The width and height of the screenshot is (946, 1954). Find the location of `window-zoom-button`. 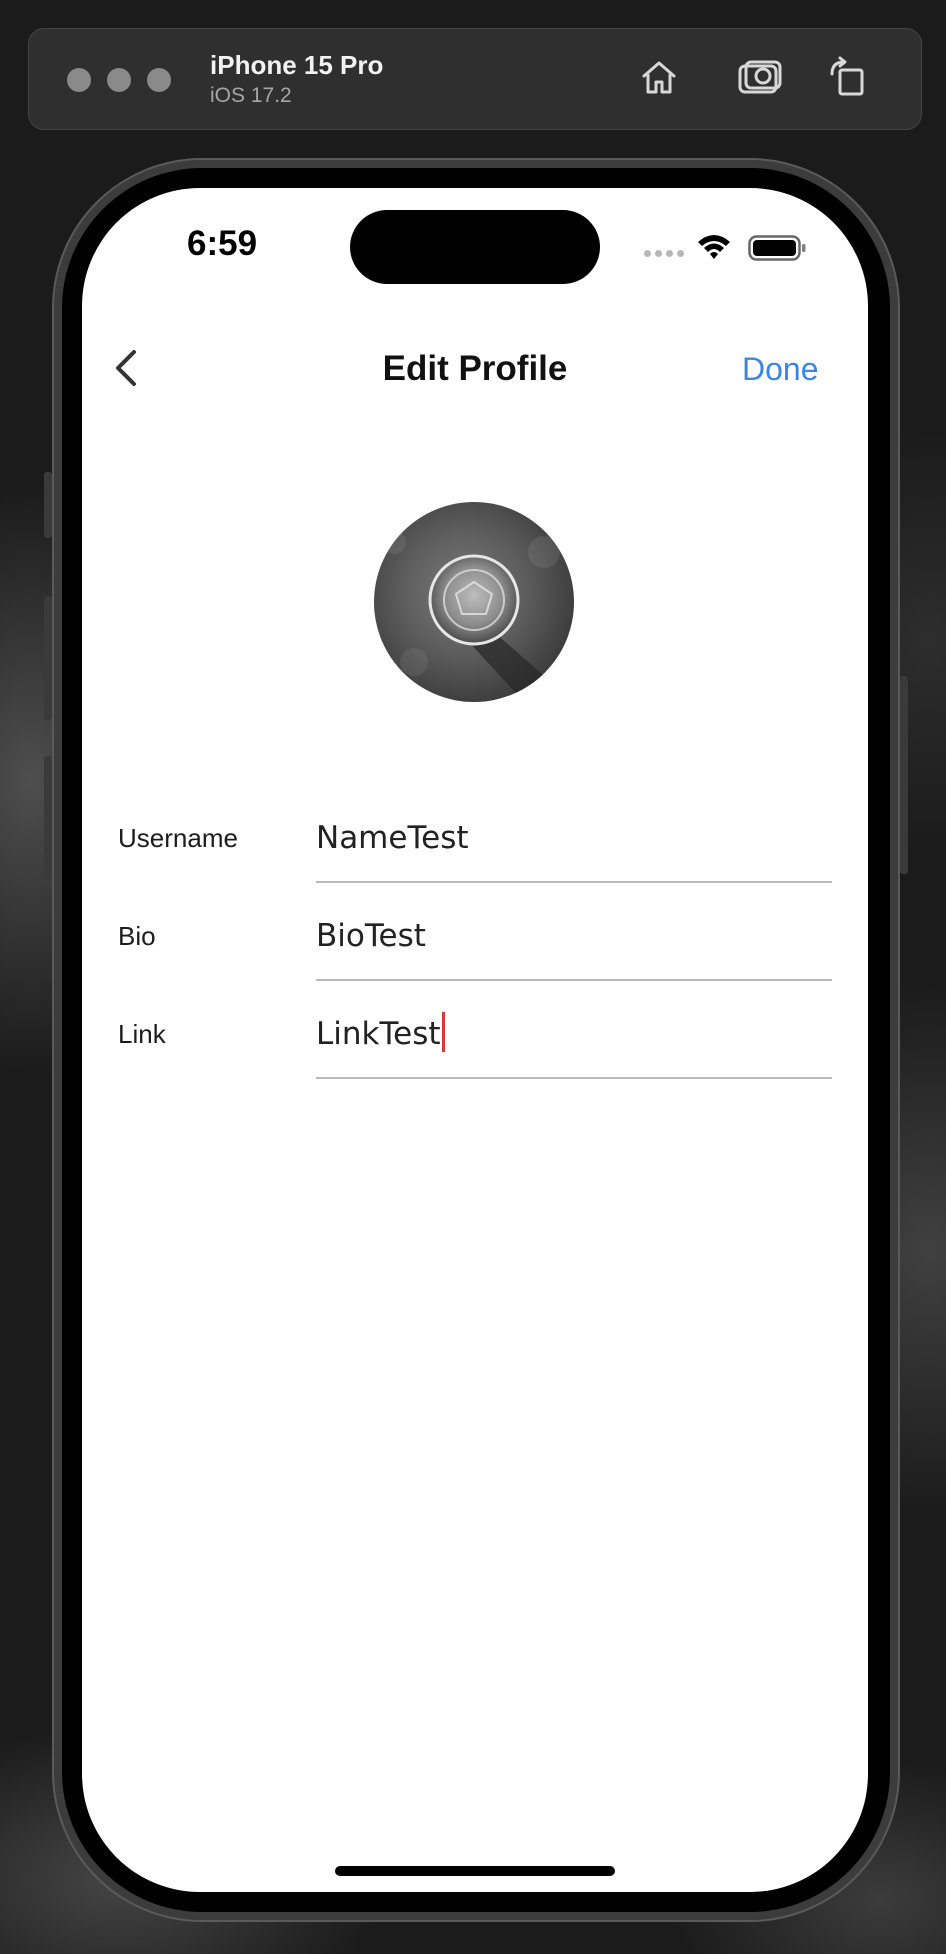

window-zoom-button is located at coordinates (159, 80).